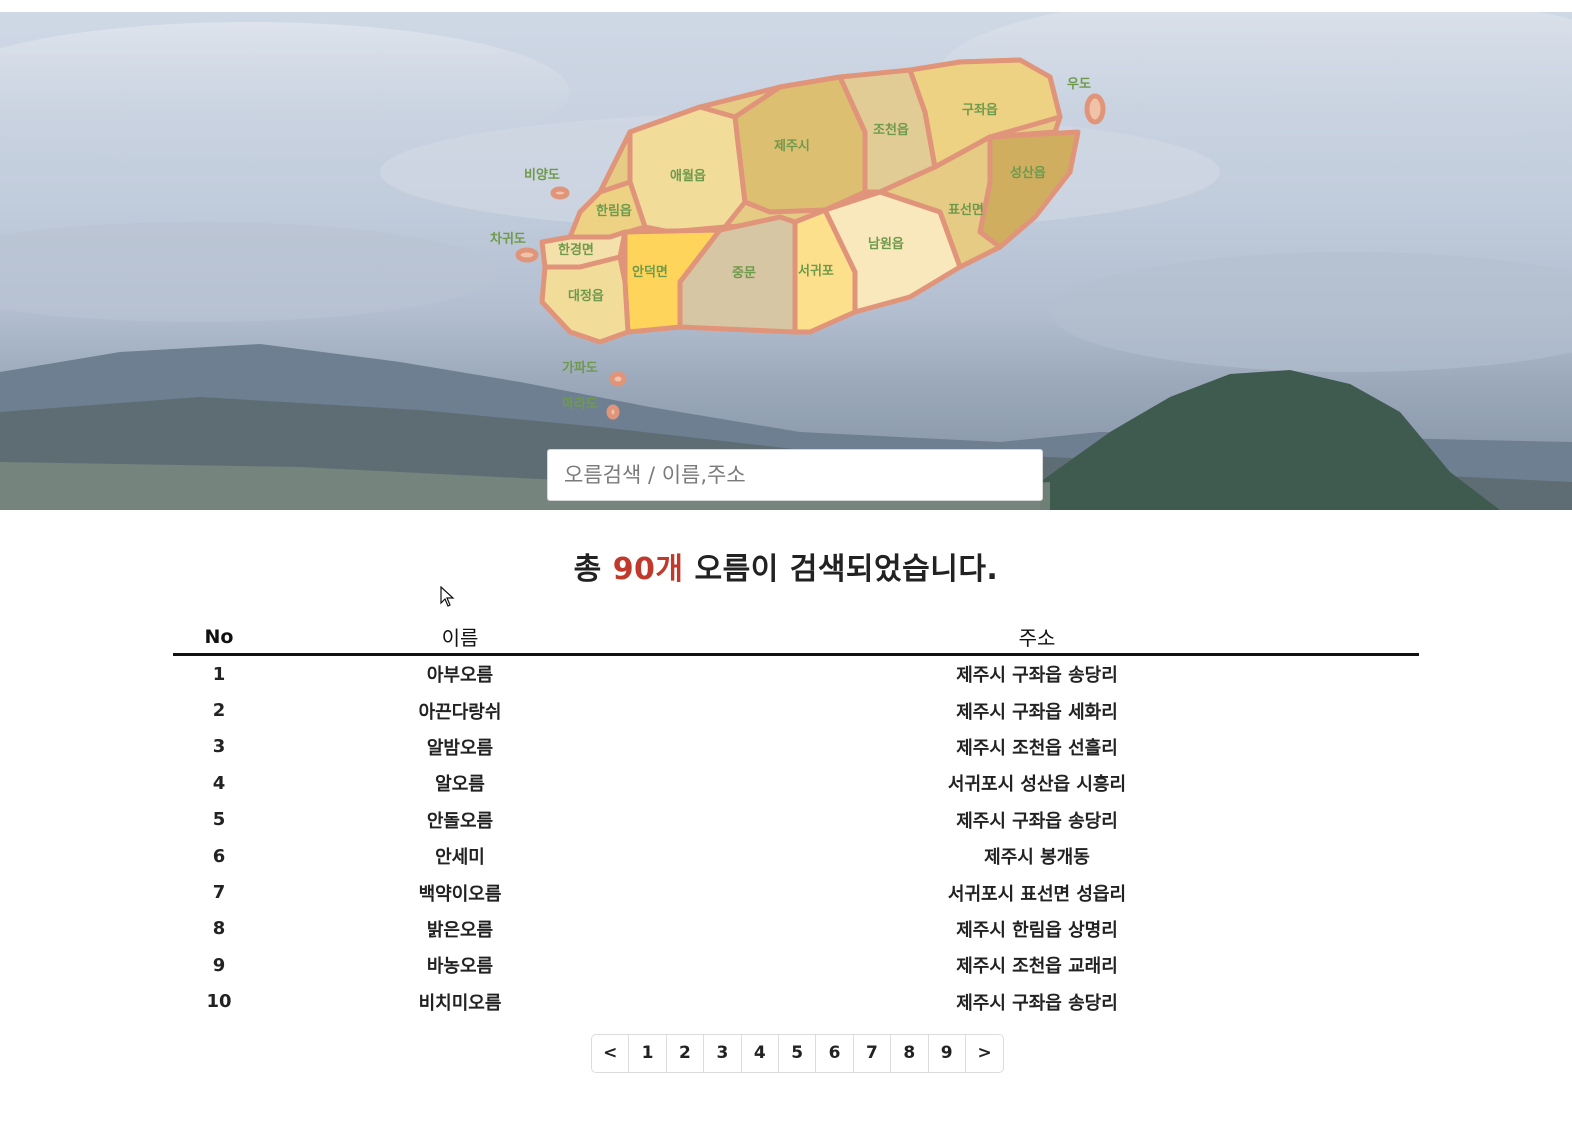  What do you see at coordinates (686, 1053) in the screenshot?
I see `page-button-2: 2` at bounding box center [686, 1053].